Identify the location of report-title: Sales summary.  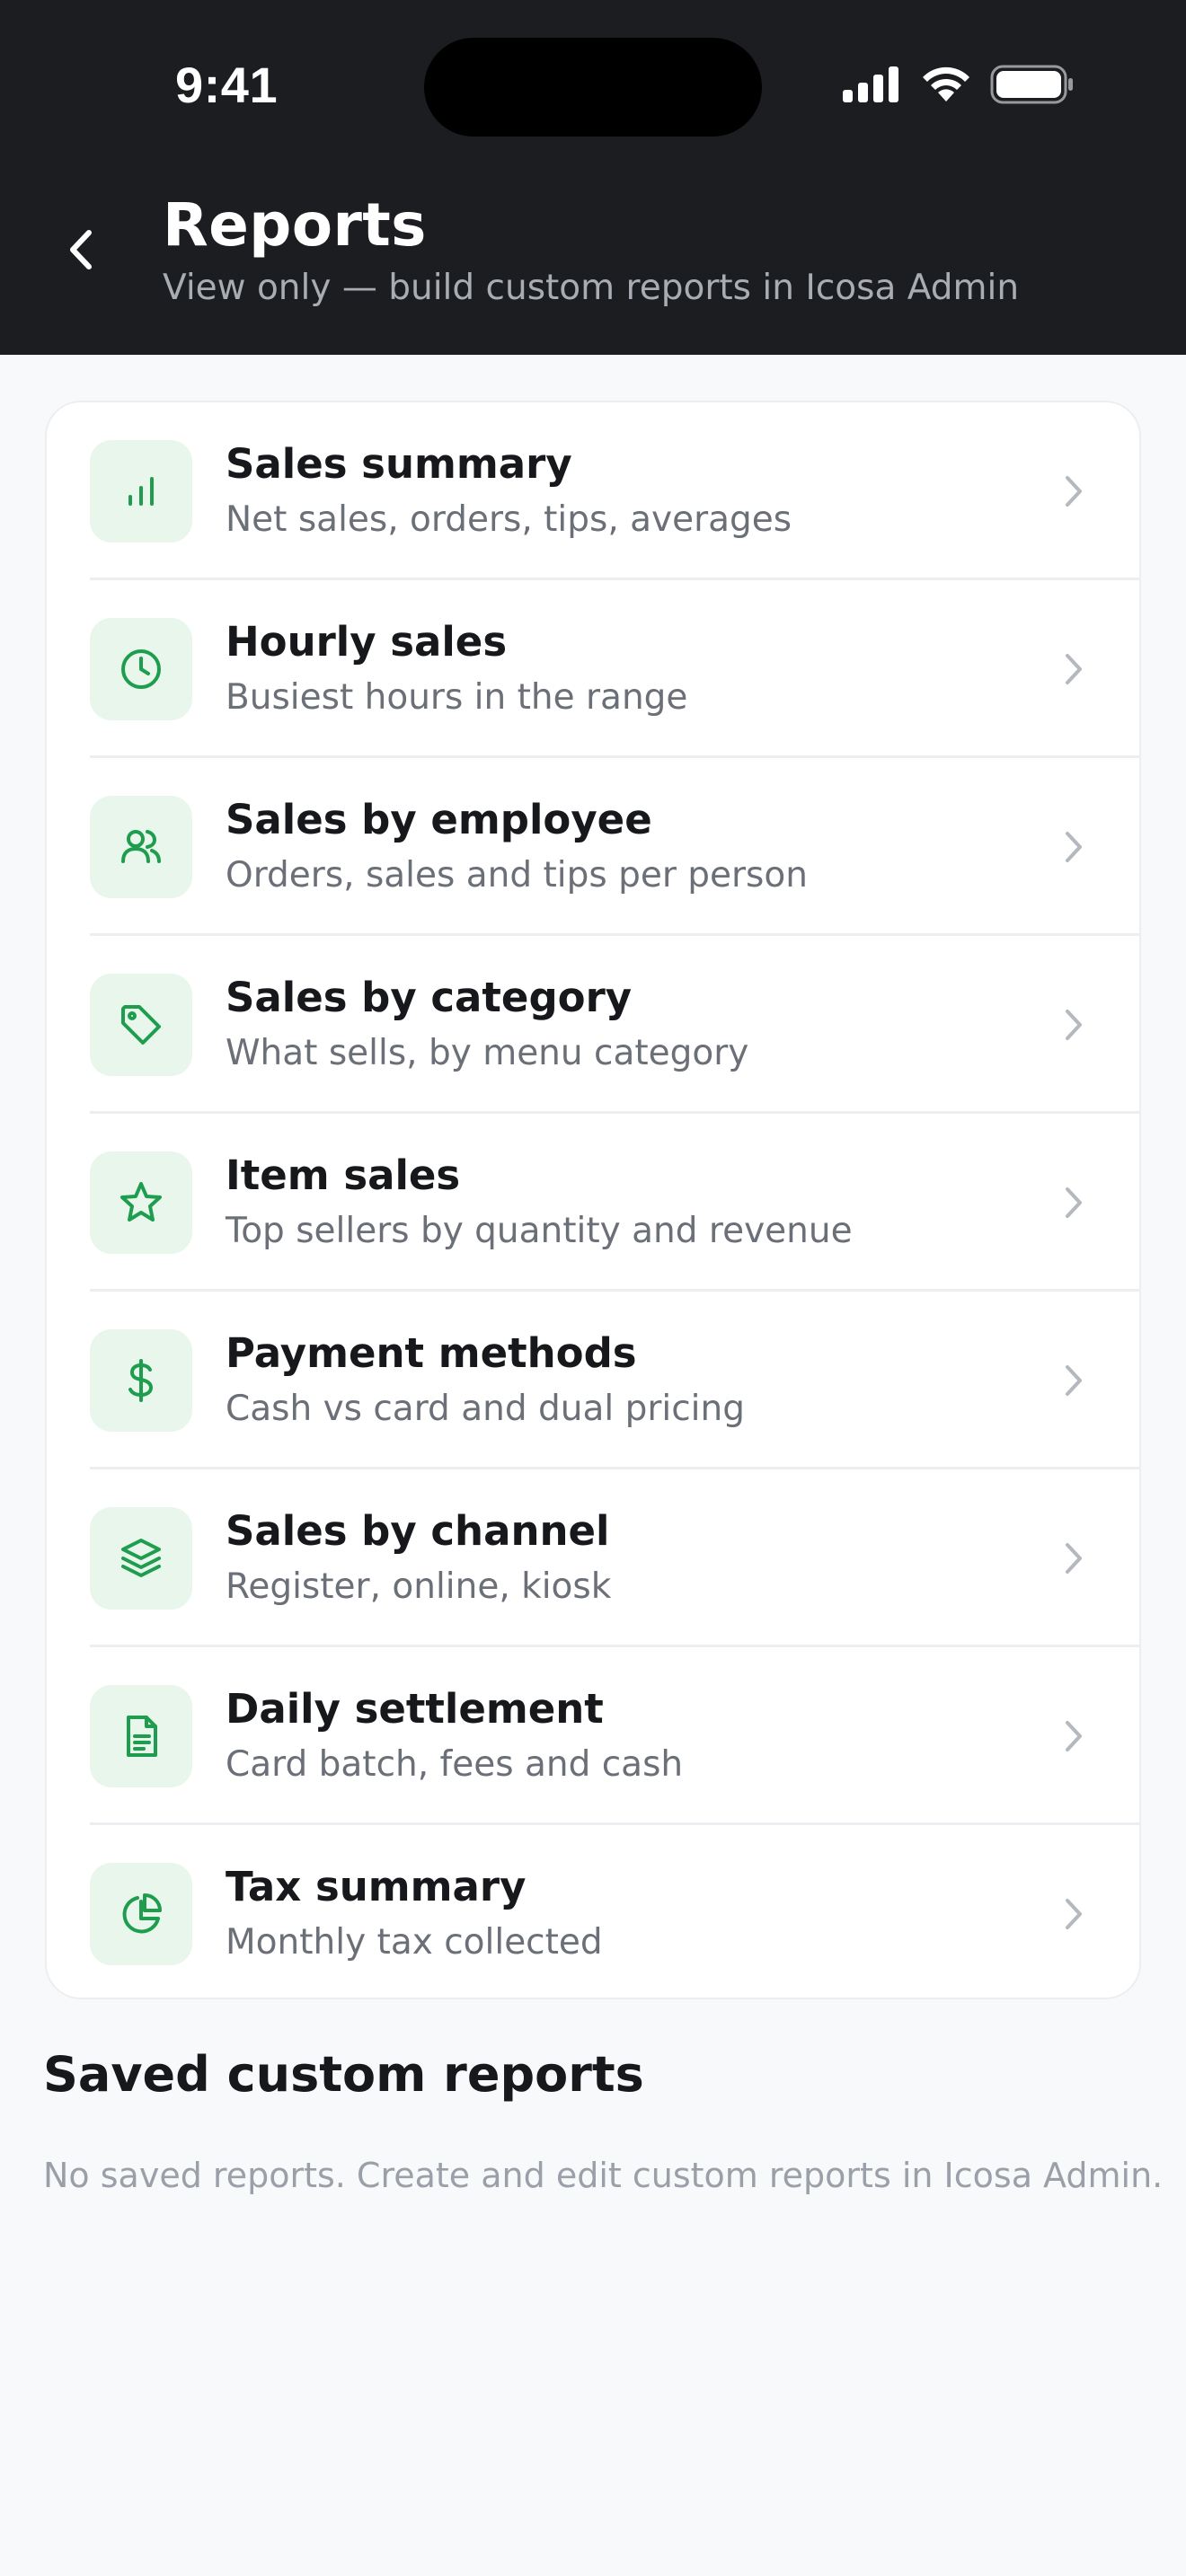
(399, 464).